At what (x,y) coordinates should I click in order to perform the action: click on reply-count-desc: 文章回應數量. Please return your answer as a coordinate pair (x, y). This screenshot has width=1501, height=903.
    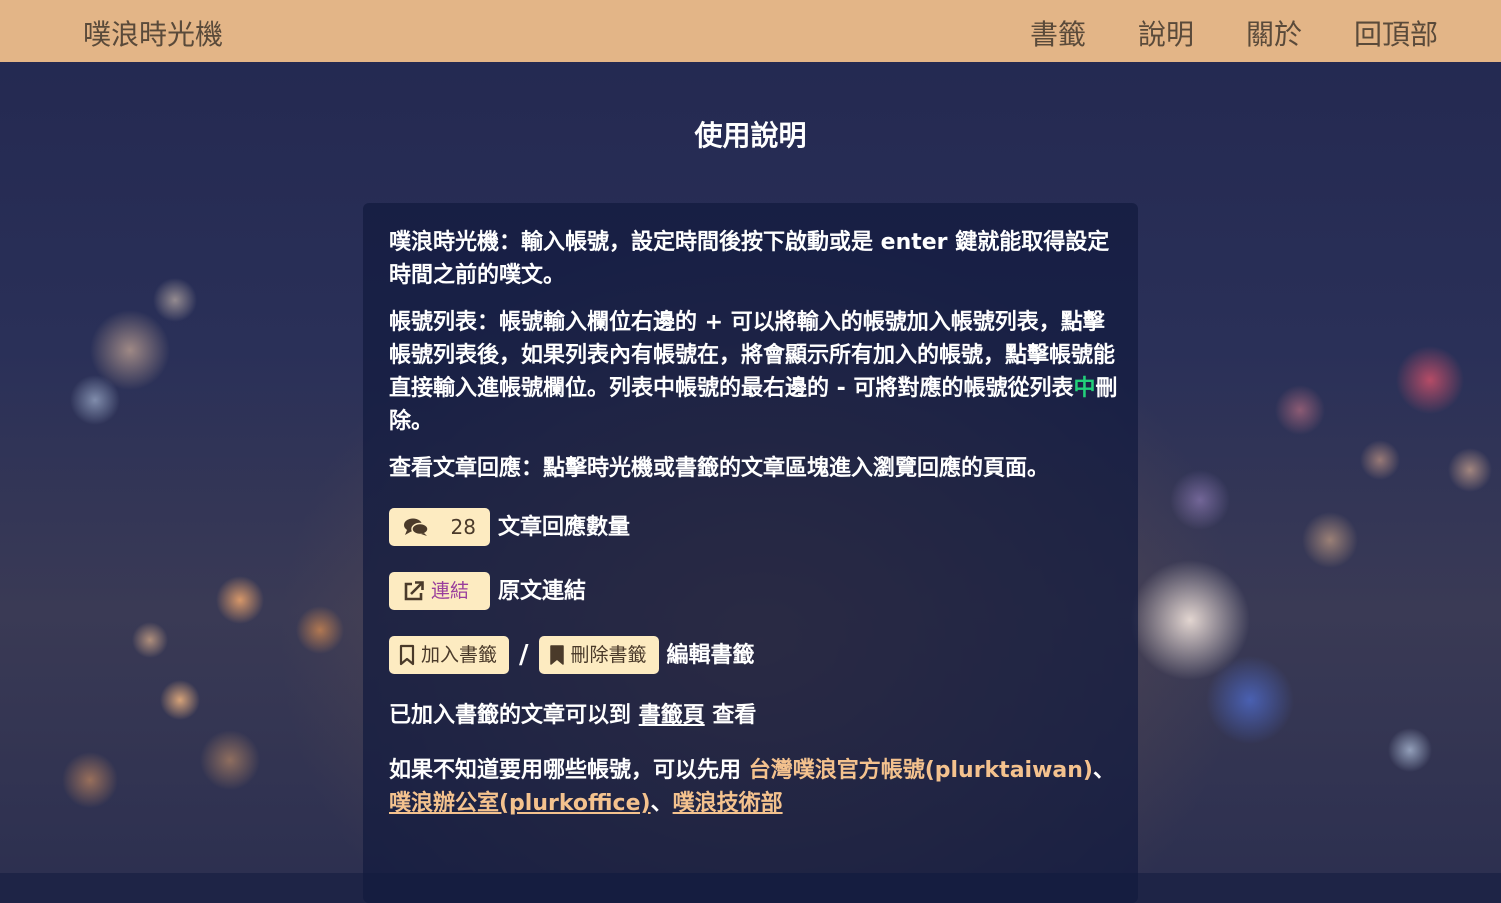
    Looking at the image, I should click on (564, 527).